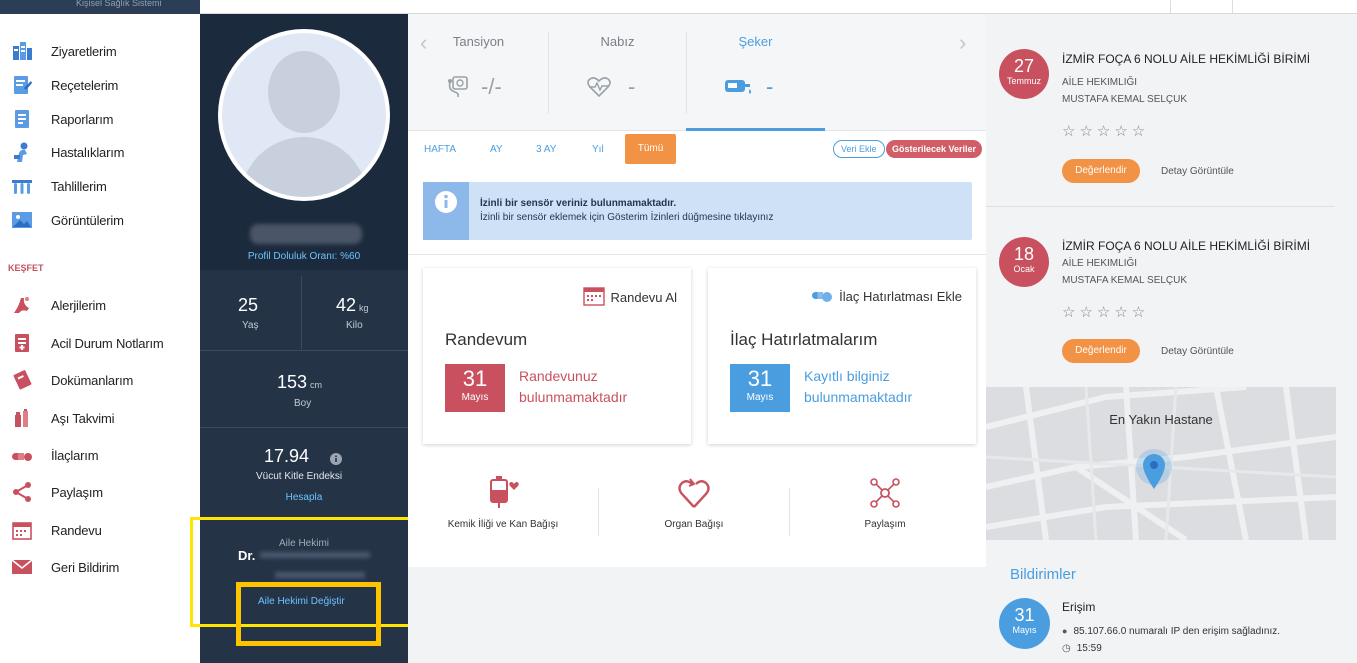 The height and width of the screenshot is (663, 1357). Describe the element at coordinates (1125, 280) in the screenshot. I see `visit-doctor: MUSTAFA KEMAL SELÇUK` at that location.